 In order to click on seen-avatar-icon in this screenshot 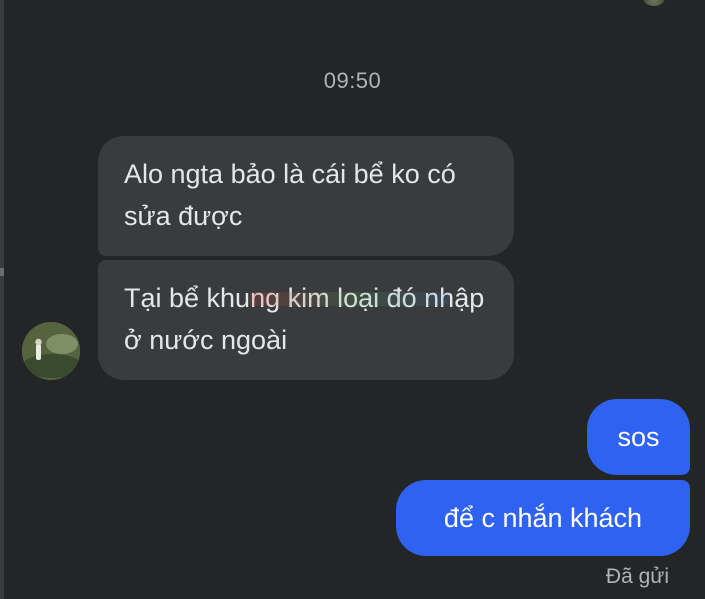, I will do `click(654, 3)`.